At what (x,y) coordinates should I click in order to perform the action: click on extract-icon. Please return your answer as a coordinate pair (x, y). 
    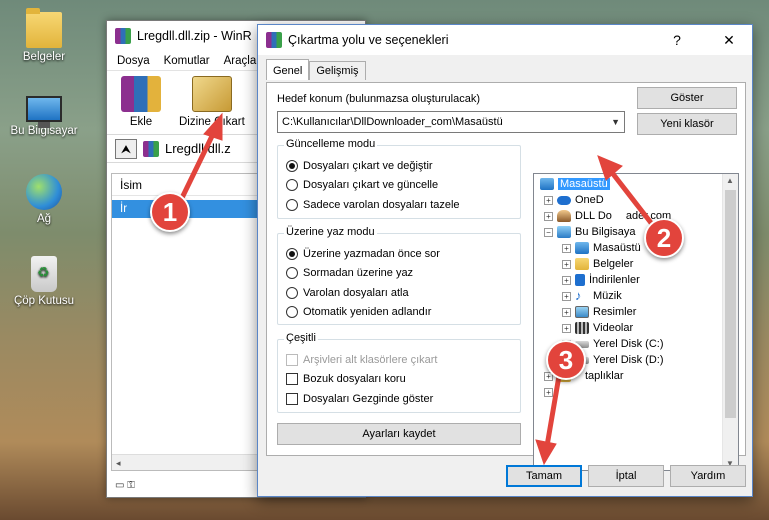
    Looking at the image, I should click on (211, 94).